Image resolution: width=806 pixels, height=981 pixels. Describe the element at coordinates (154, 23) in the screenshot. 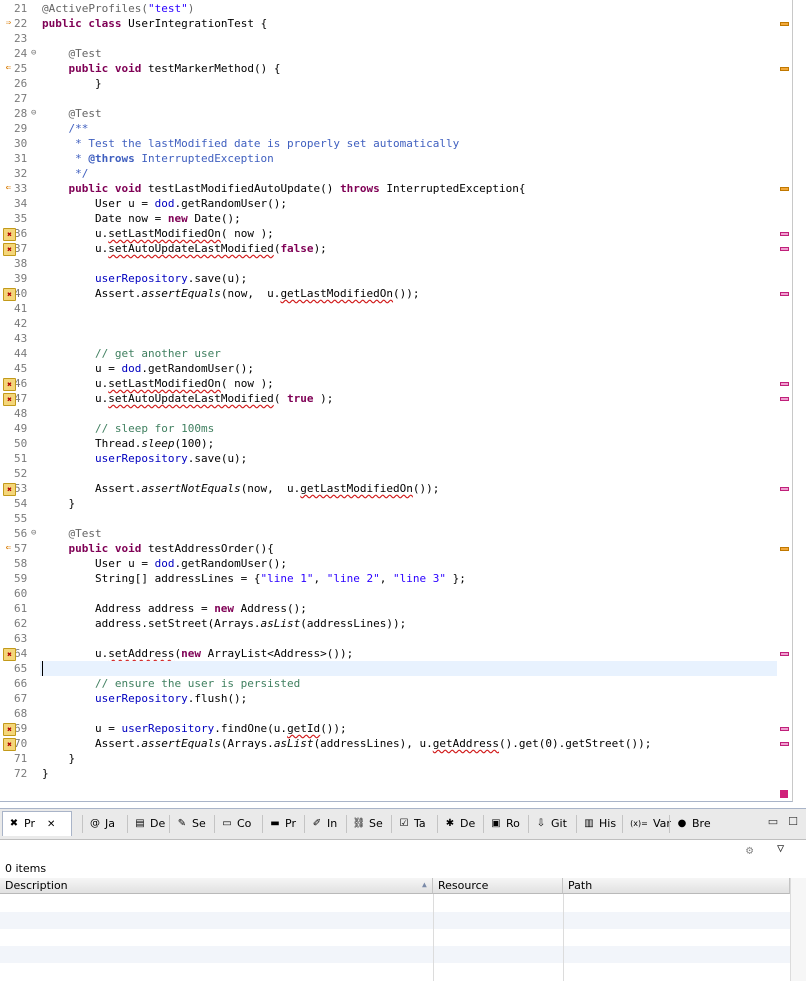

I see `code-line: public class UserIntegrationTest {` at that location.